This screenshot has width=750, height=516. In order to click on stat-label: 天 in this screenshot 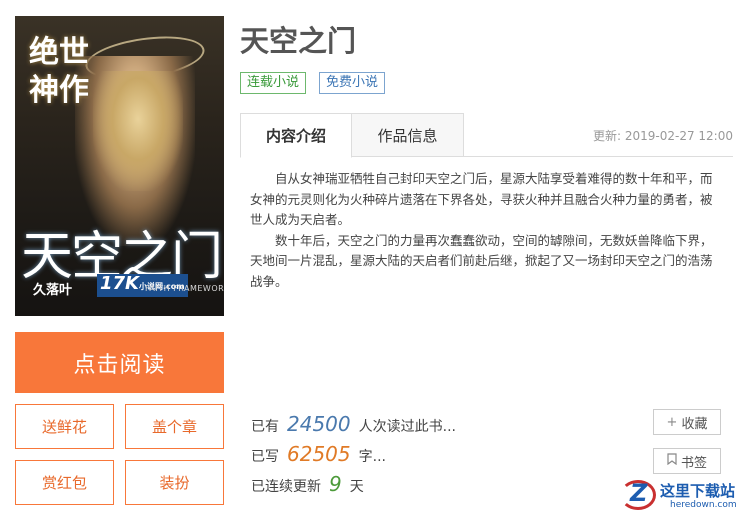, I will do `click(356, 487)`.